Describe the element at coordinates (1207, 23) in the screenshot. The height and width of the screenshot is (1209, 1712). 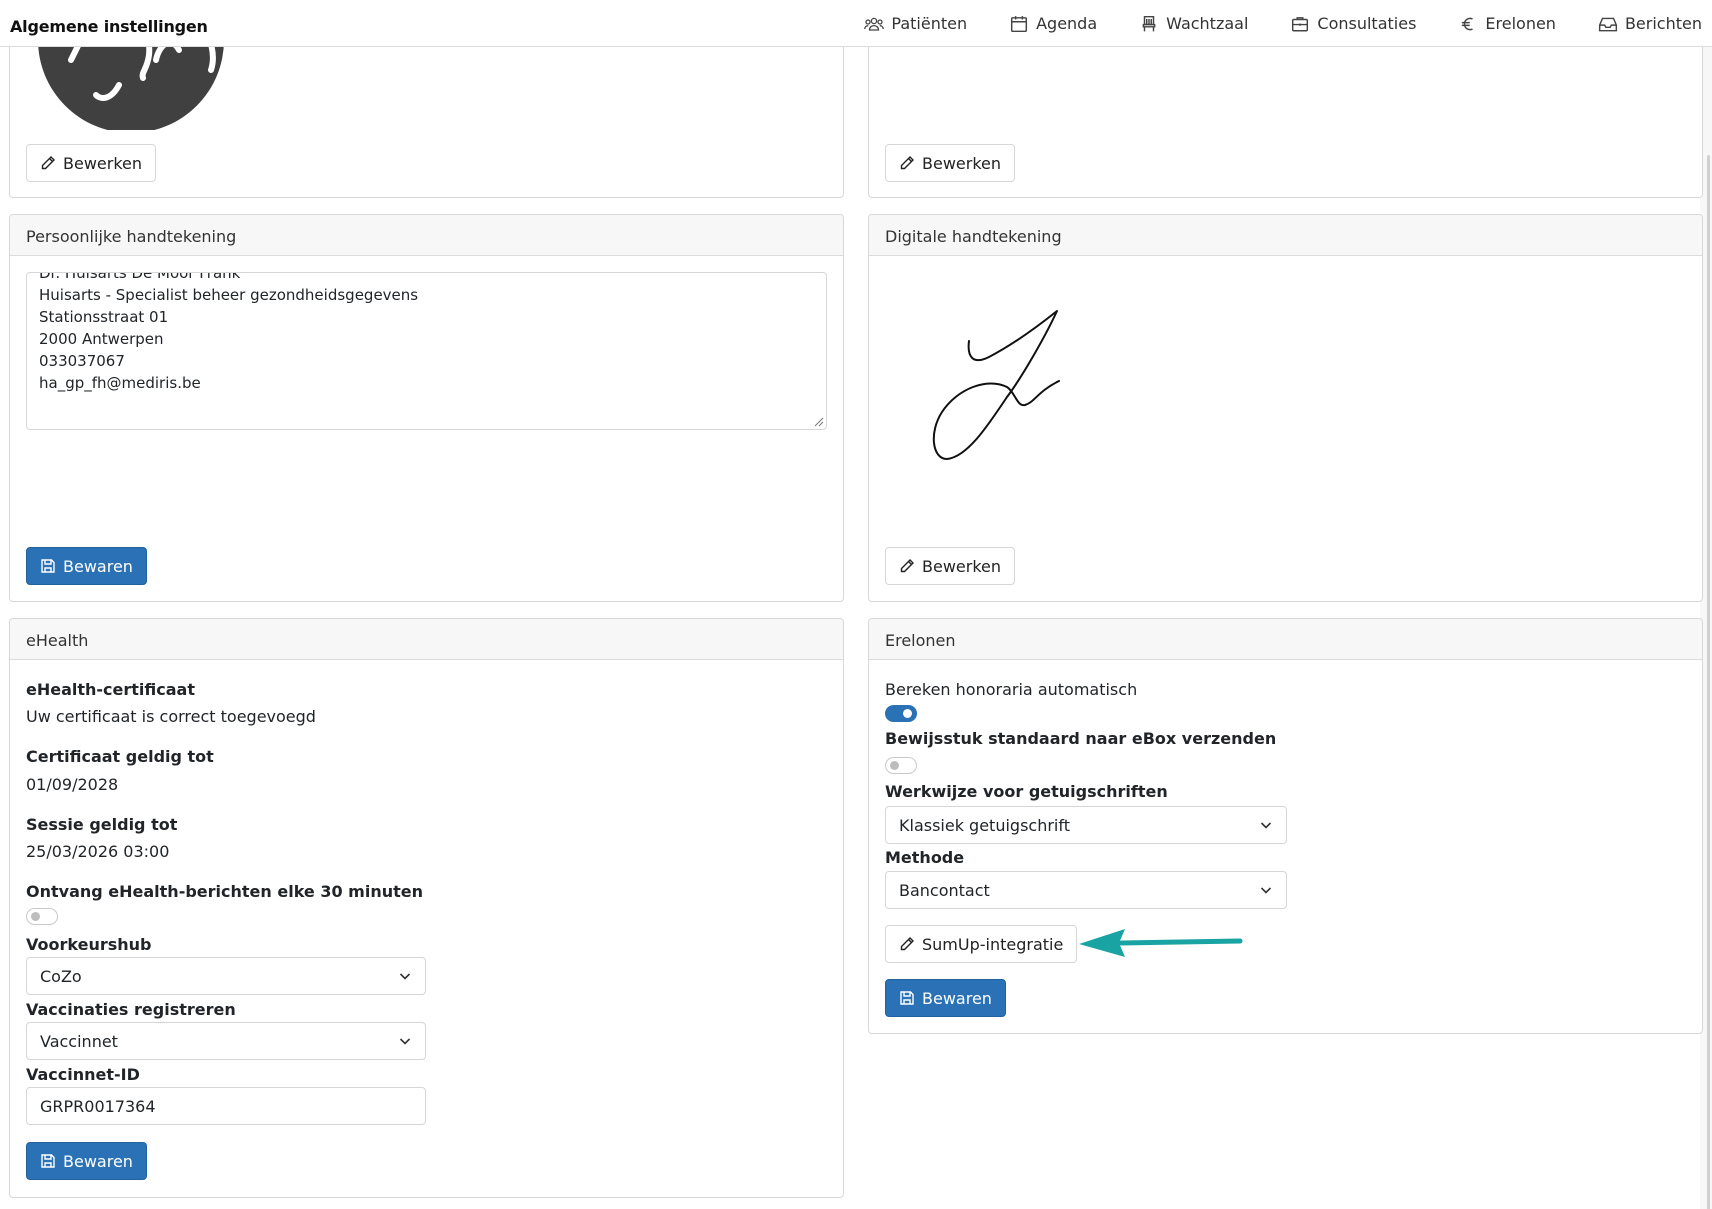
I see `nav-label: Wachtzaal` at that location.